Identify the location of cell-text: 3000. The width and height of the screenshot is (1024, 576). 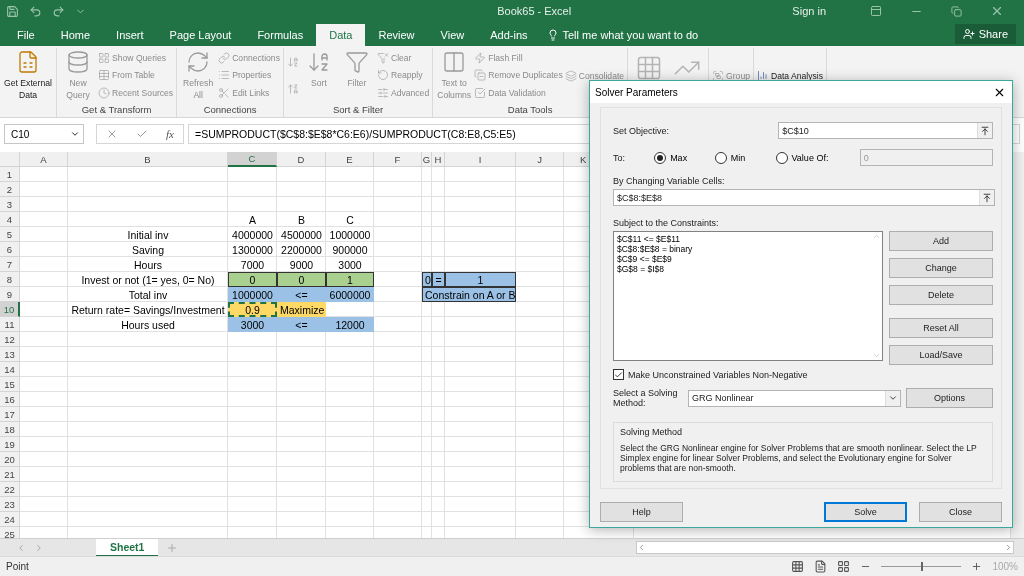
(350, 264).